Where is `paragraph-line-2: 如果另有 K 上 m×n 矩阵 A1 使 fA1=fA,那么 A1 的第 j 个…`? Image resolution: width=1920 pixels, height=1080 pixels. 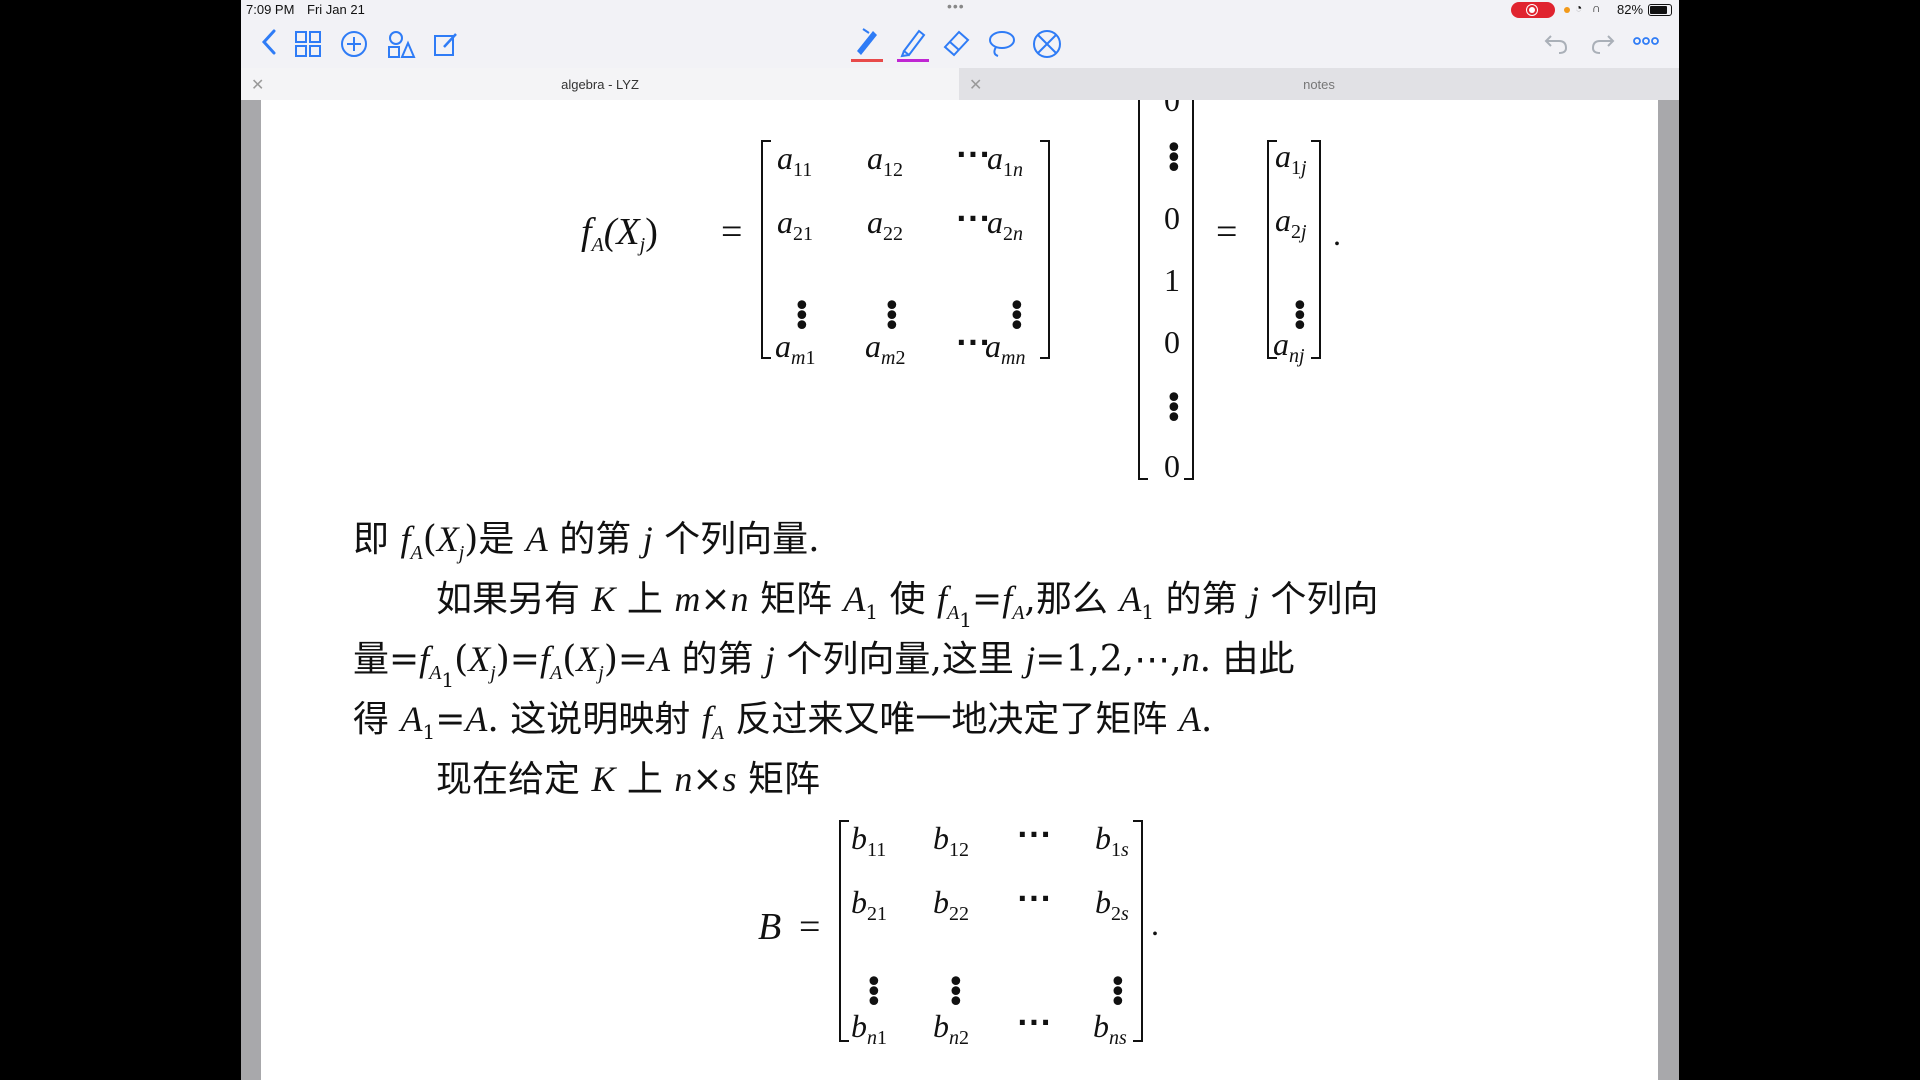 paragraph-line-2: 如果另有 K 上 m×n 矩阵 A1 使 fA1=fA,那么 A1 的第 j 个… is located at coordinates (907, 605).